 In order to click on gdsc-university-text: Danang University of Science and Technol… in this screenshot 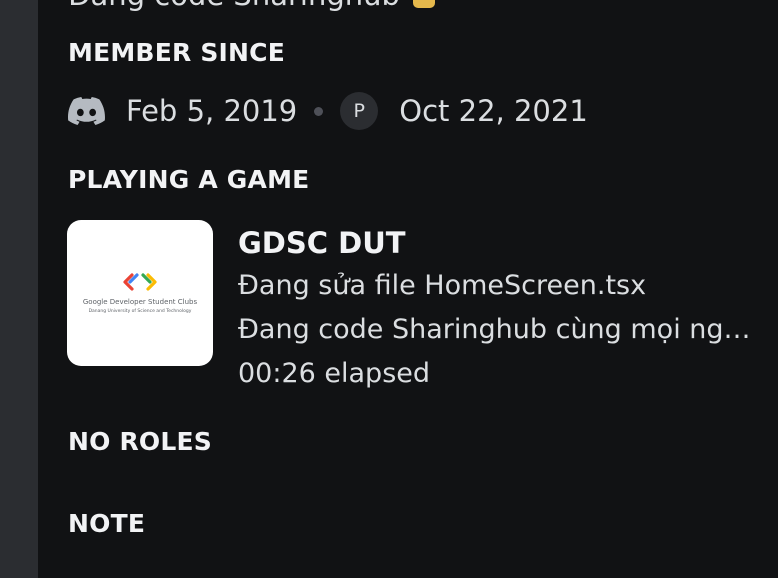, I will do `click(140, 311)`.